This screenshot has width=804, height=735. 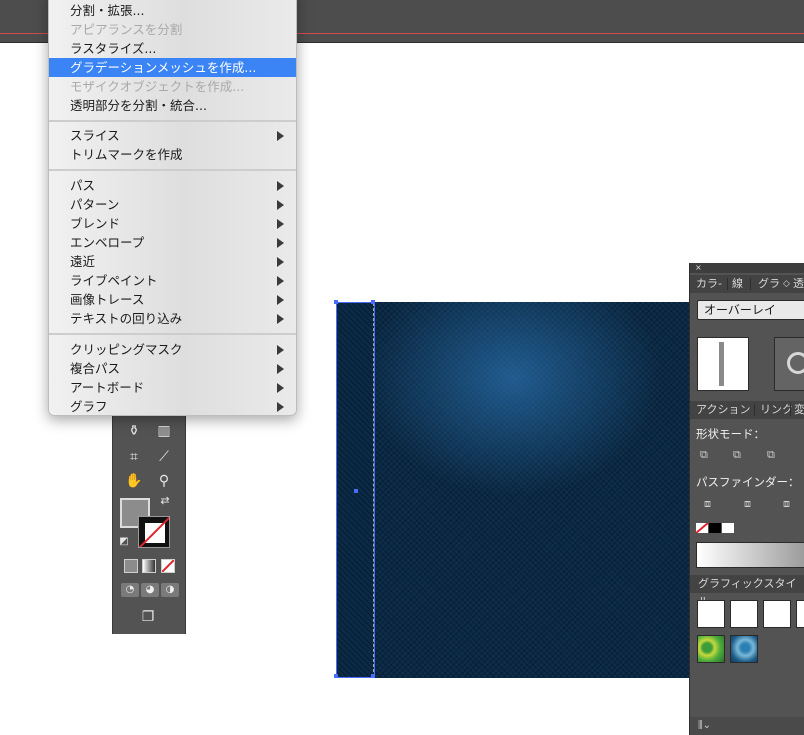 What do you see at coordinates (148, 617) in the screenshot?
I see `screen-mode-icon: ❐` at bounding box center [148, 617].